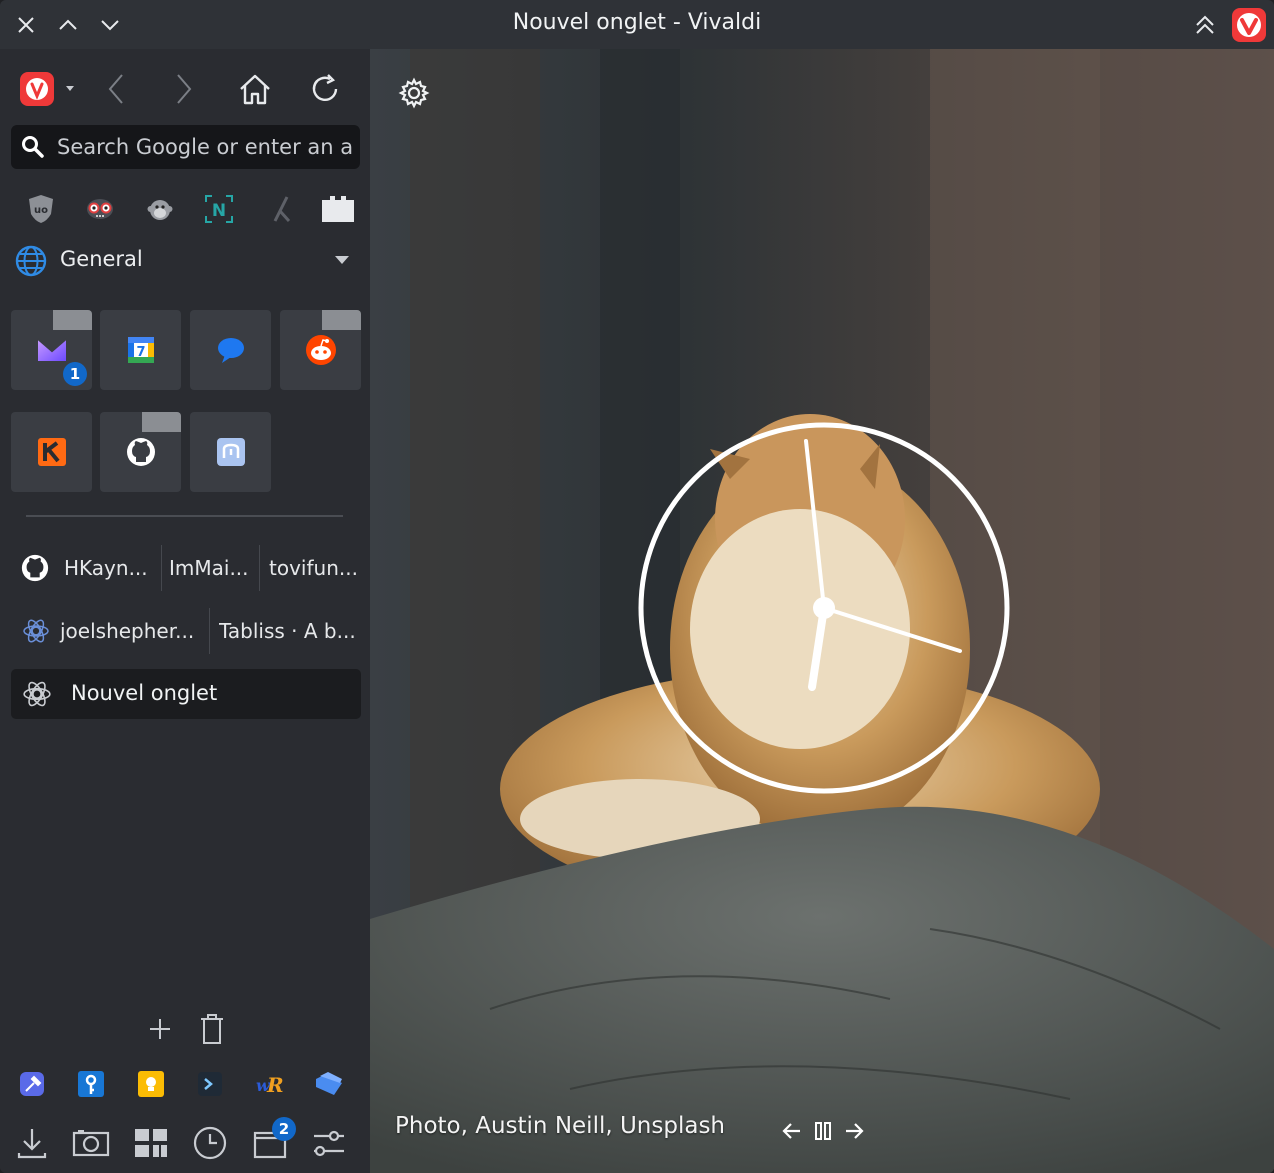 The width and height of the screenshot is (1274, 1173). What do you see at coordinates (342, 260) in the screenshot?
I see `dropdown-arrow-icon` at bounding box center [342, 260].